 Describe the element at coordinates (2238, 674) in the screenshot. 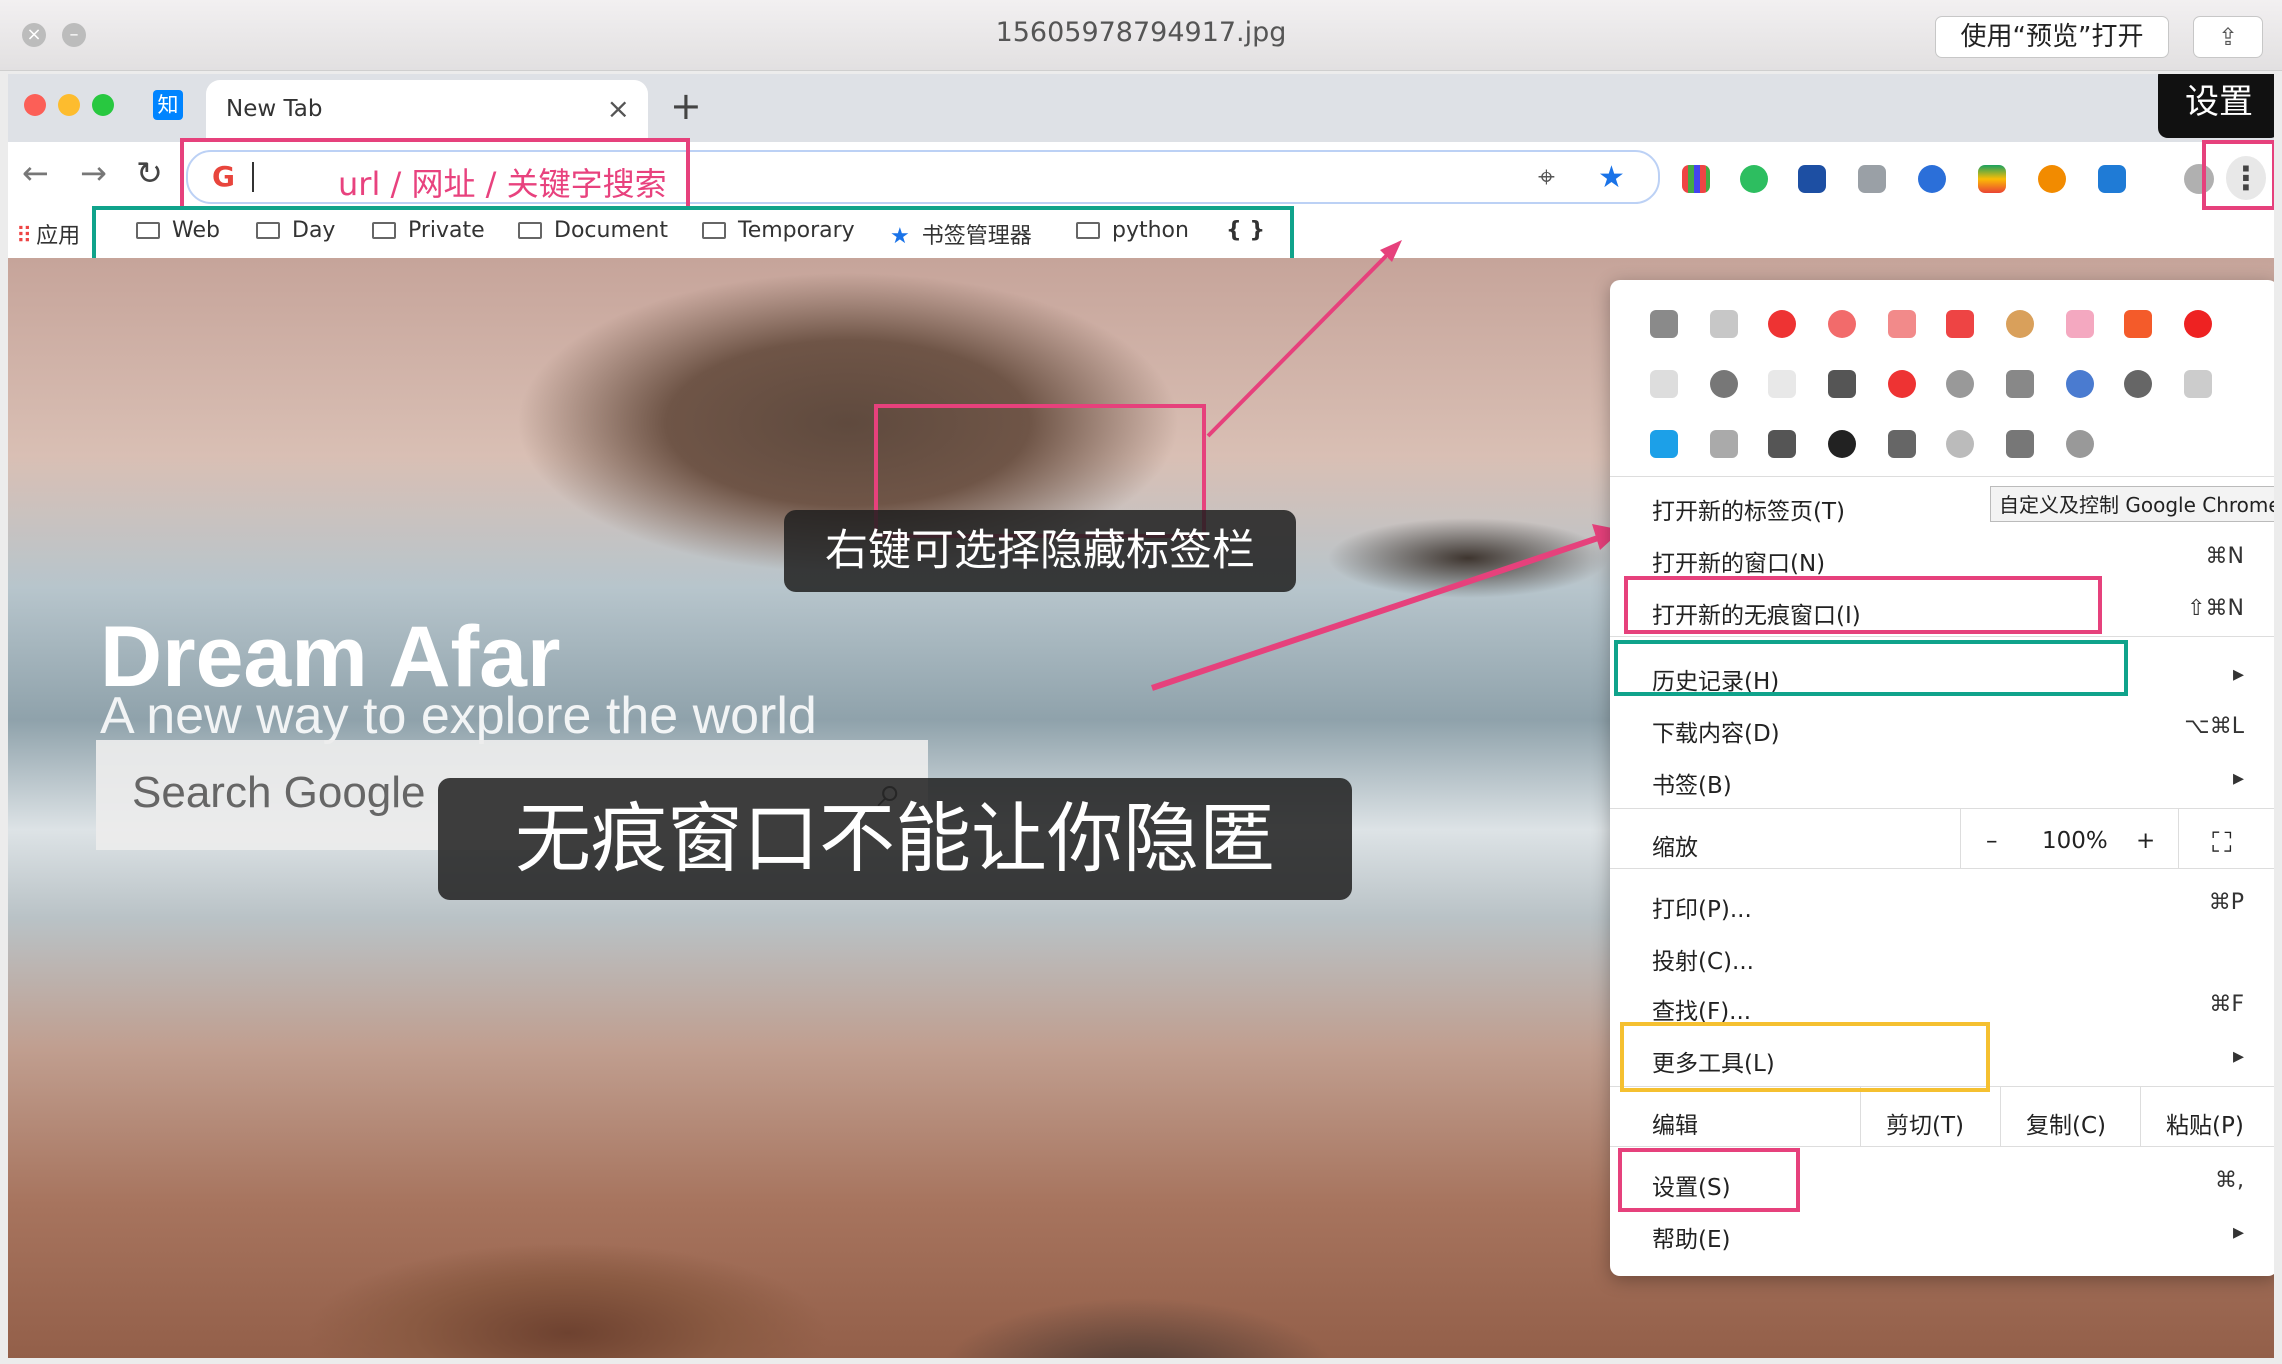

I see `history-arrow-icon: ▸` at that location.